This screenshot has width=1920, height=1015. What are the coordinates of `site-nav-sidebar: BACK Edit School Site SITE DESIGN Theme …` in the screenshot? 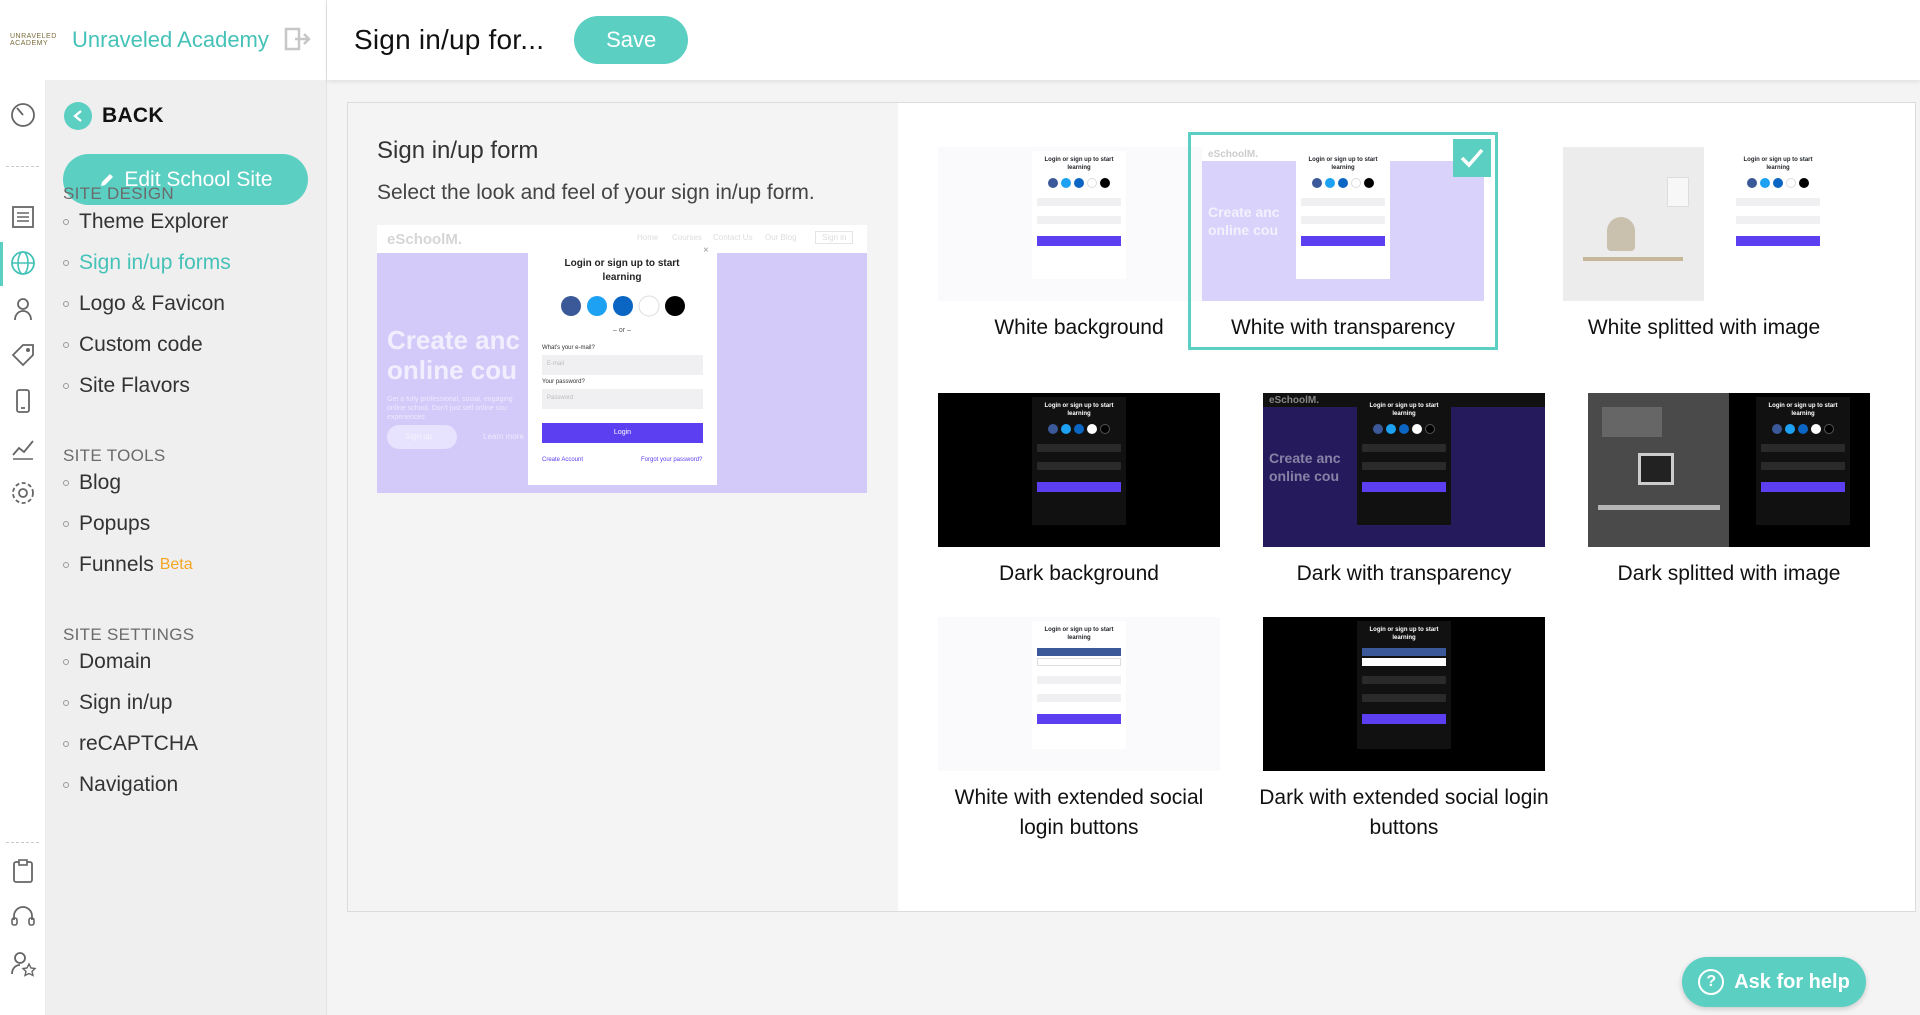 It's located at (186, 547).